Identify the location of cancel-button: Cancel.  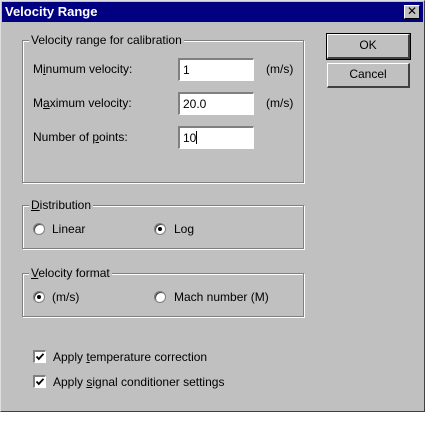
(368, 75).